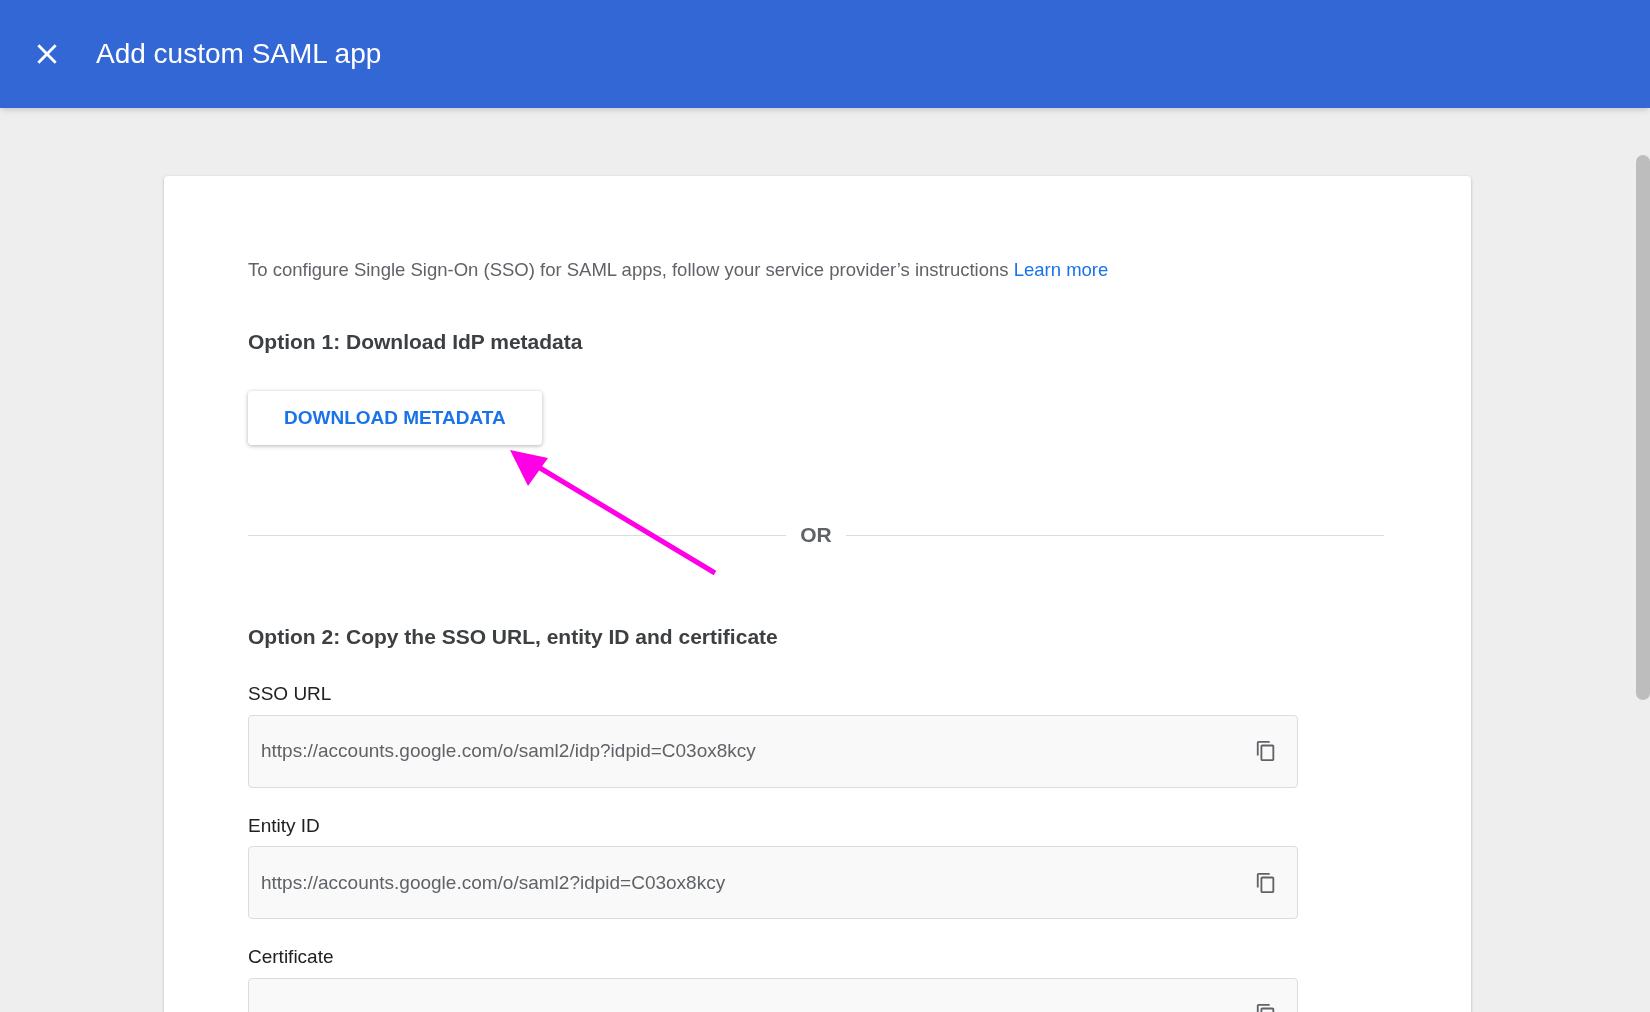  What do you see at coordinates (1061, 269) in the screenshot?
I see `learn-more-link: Learn more` at bounding box center [1061, 269].